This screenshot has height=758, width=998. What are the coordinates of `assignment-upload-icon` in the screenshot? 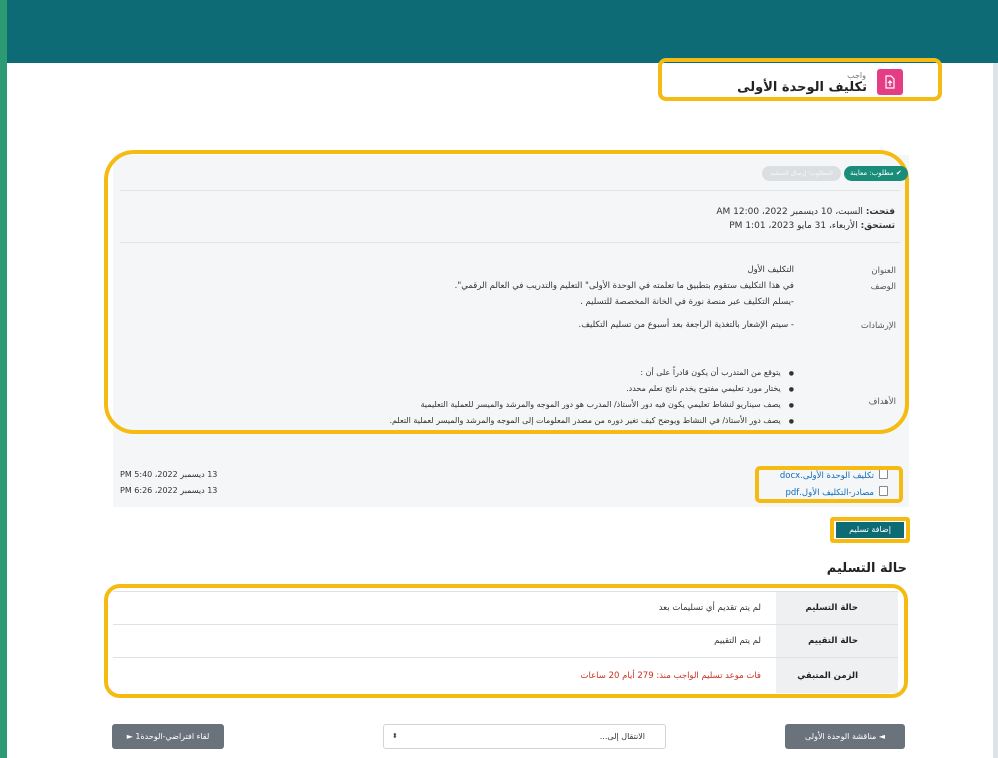 It's located at (890, 82).